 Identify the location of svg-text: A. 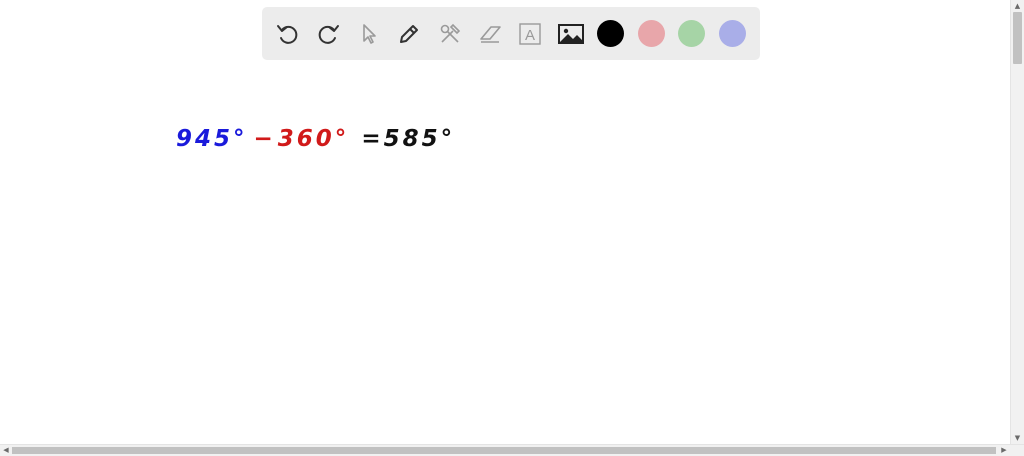
(530, 35).